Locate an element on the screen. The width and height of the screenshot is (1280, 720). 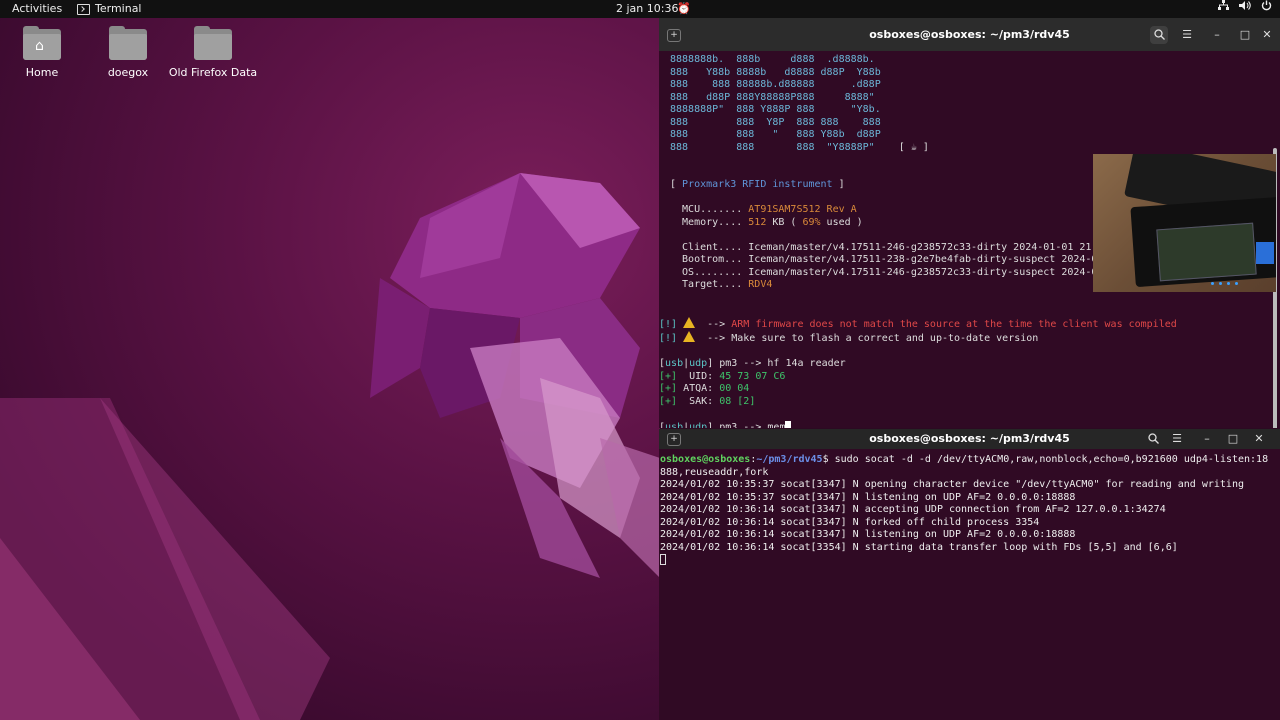
app-menu-terminal: Terminal is located at coordinates (109, 9).